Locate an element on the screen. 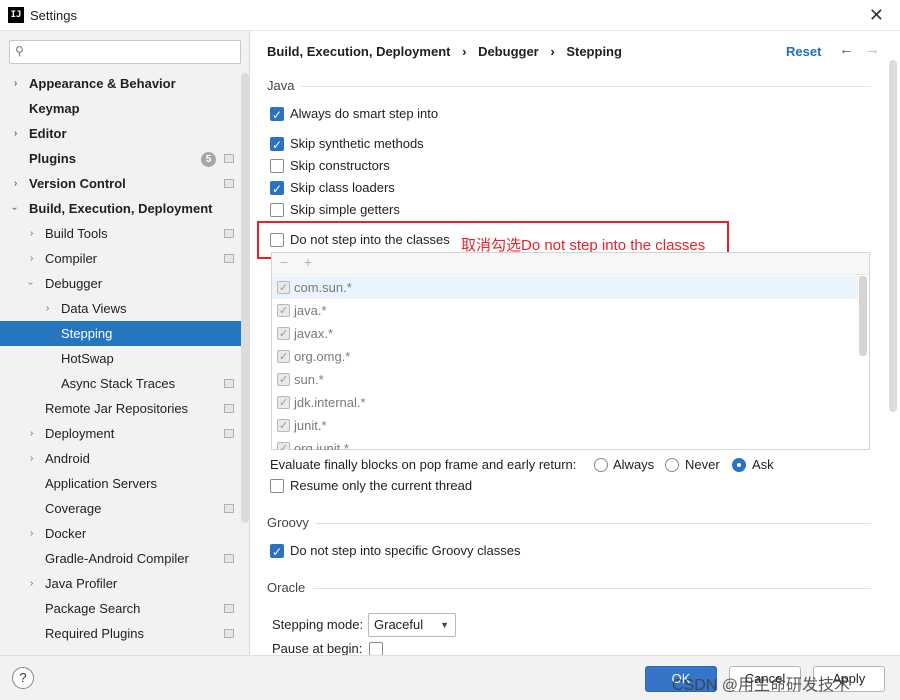 This screenshot has width=900, height=700. sidebar-item-package-search: Package Search is located at coordinates (124, 608).